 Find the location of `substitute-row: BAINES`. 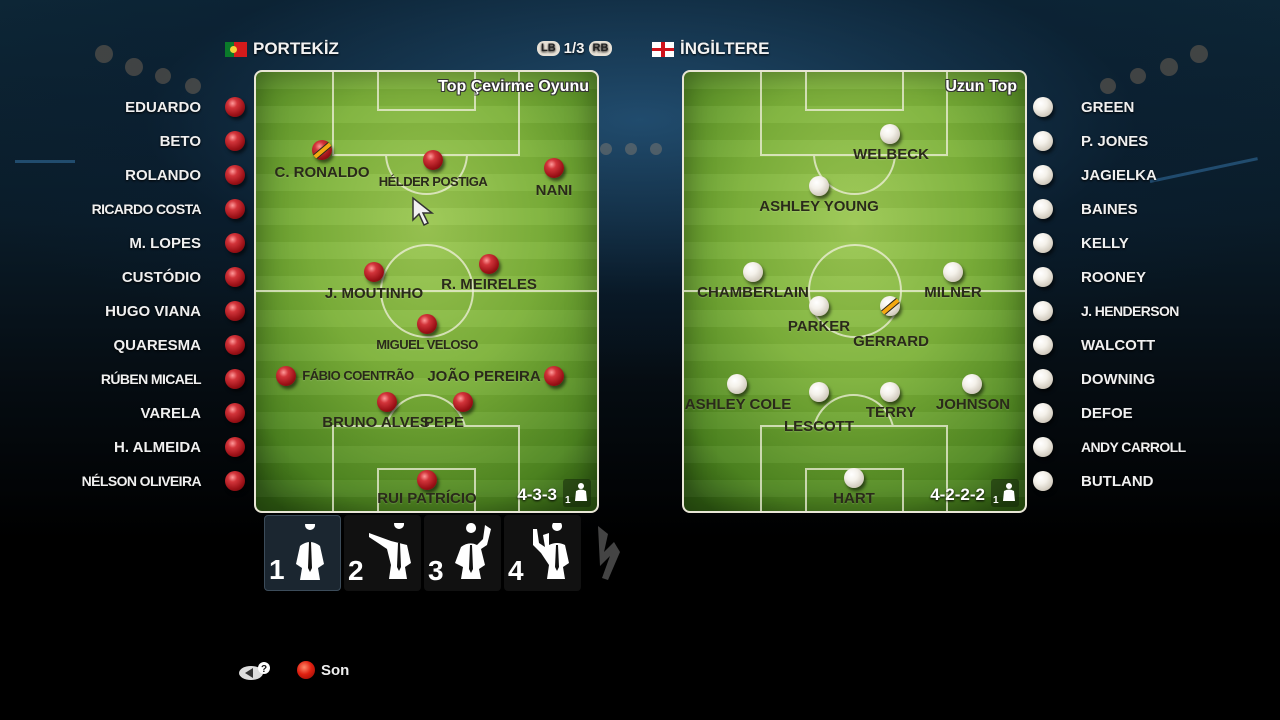

substitute-row: BAINES is located at coordinates (1133, 209).